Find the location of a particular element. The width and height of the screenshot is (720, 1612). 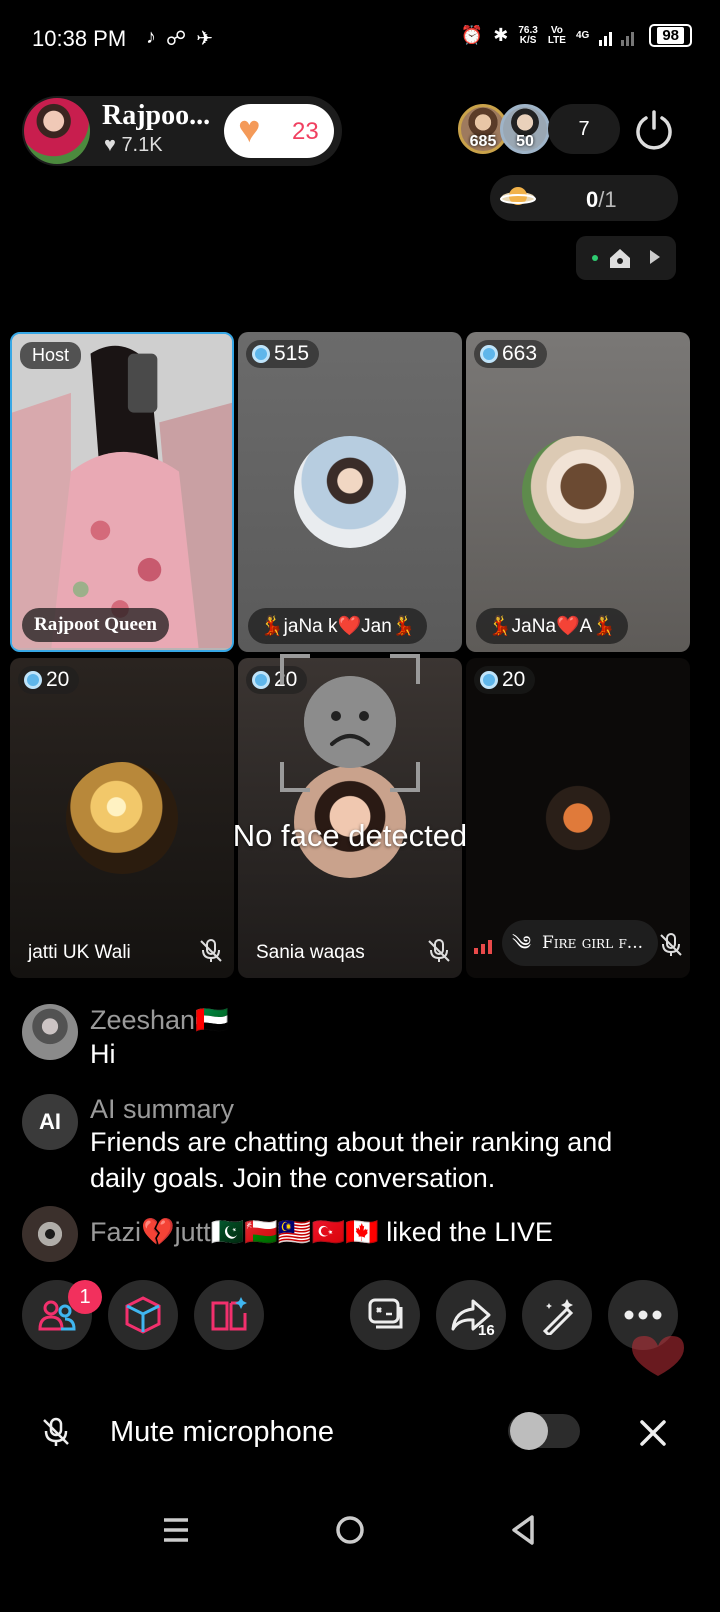

share-count: 16 is located at coordinates (486, 1330).